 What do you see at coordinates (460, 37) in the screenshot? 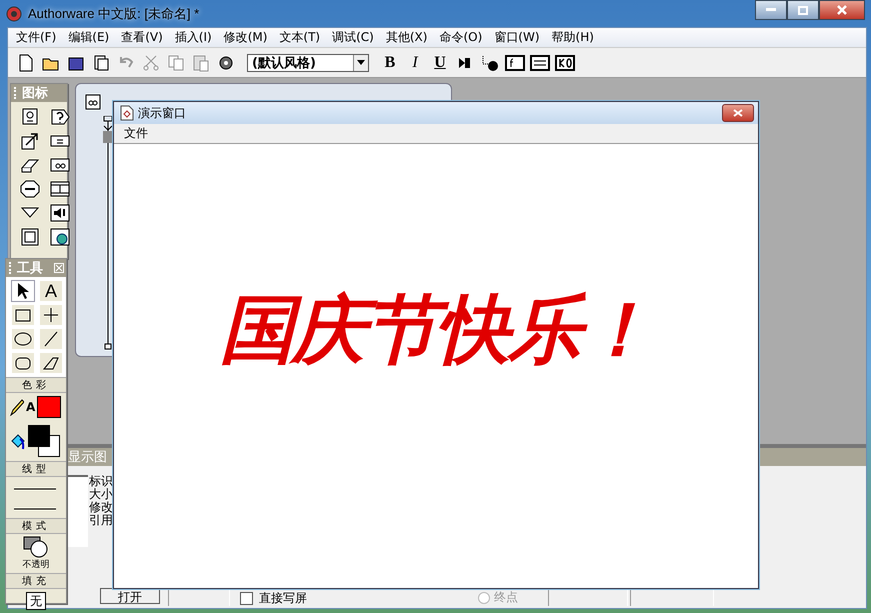
I see `menu-item: 命令(O)` at bounding box center [460, 37].